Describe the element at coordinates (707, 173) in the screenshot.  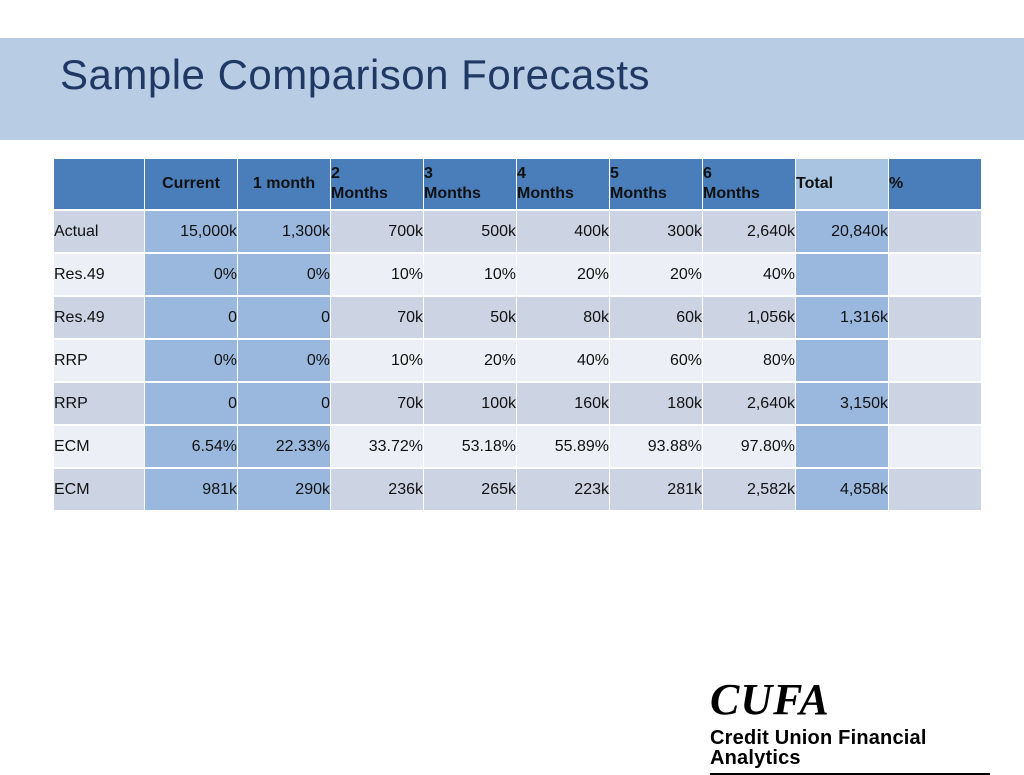
I see `table-header-label: 6` at that location.